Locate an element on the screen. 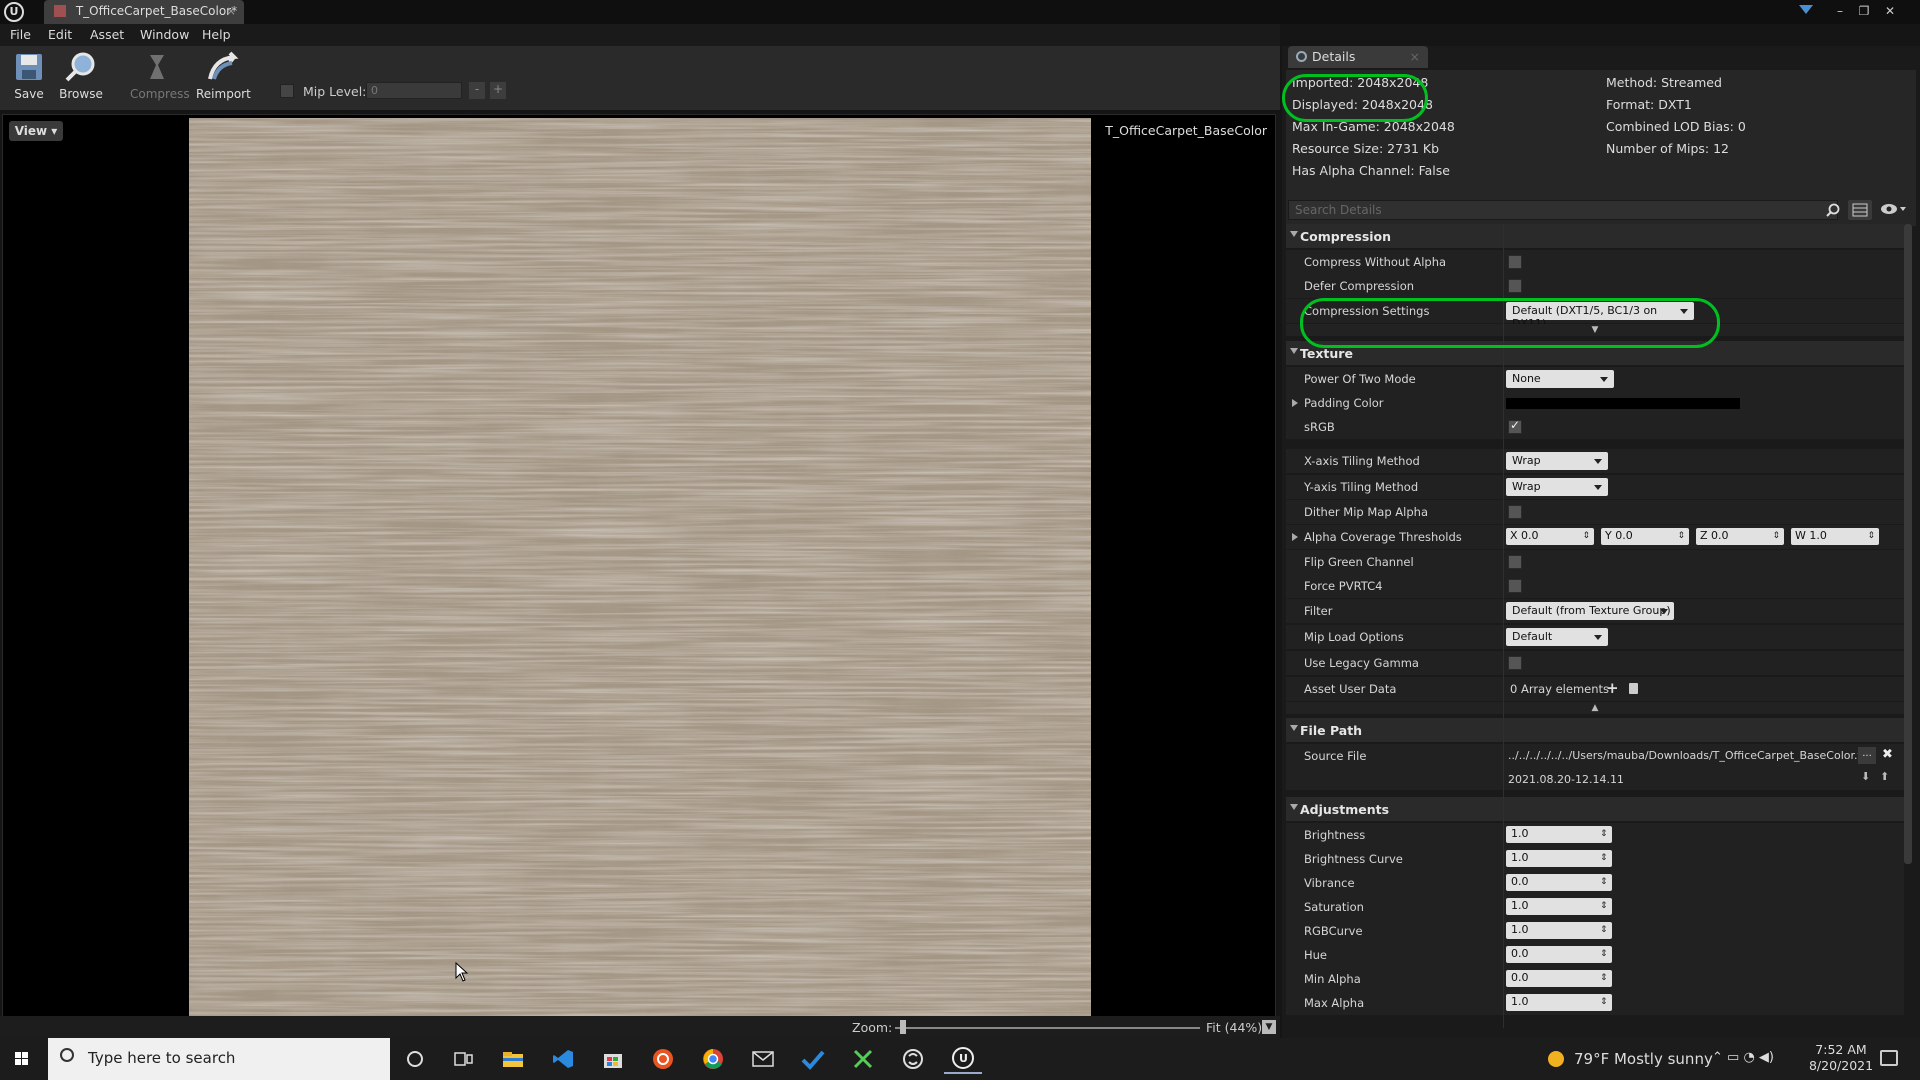 The width and height of the screenshot is (1920, 1080). date-text: 8/20/2021 is located at coordinates (1841, 1065).